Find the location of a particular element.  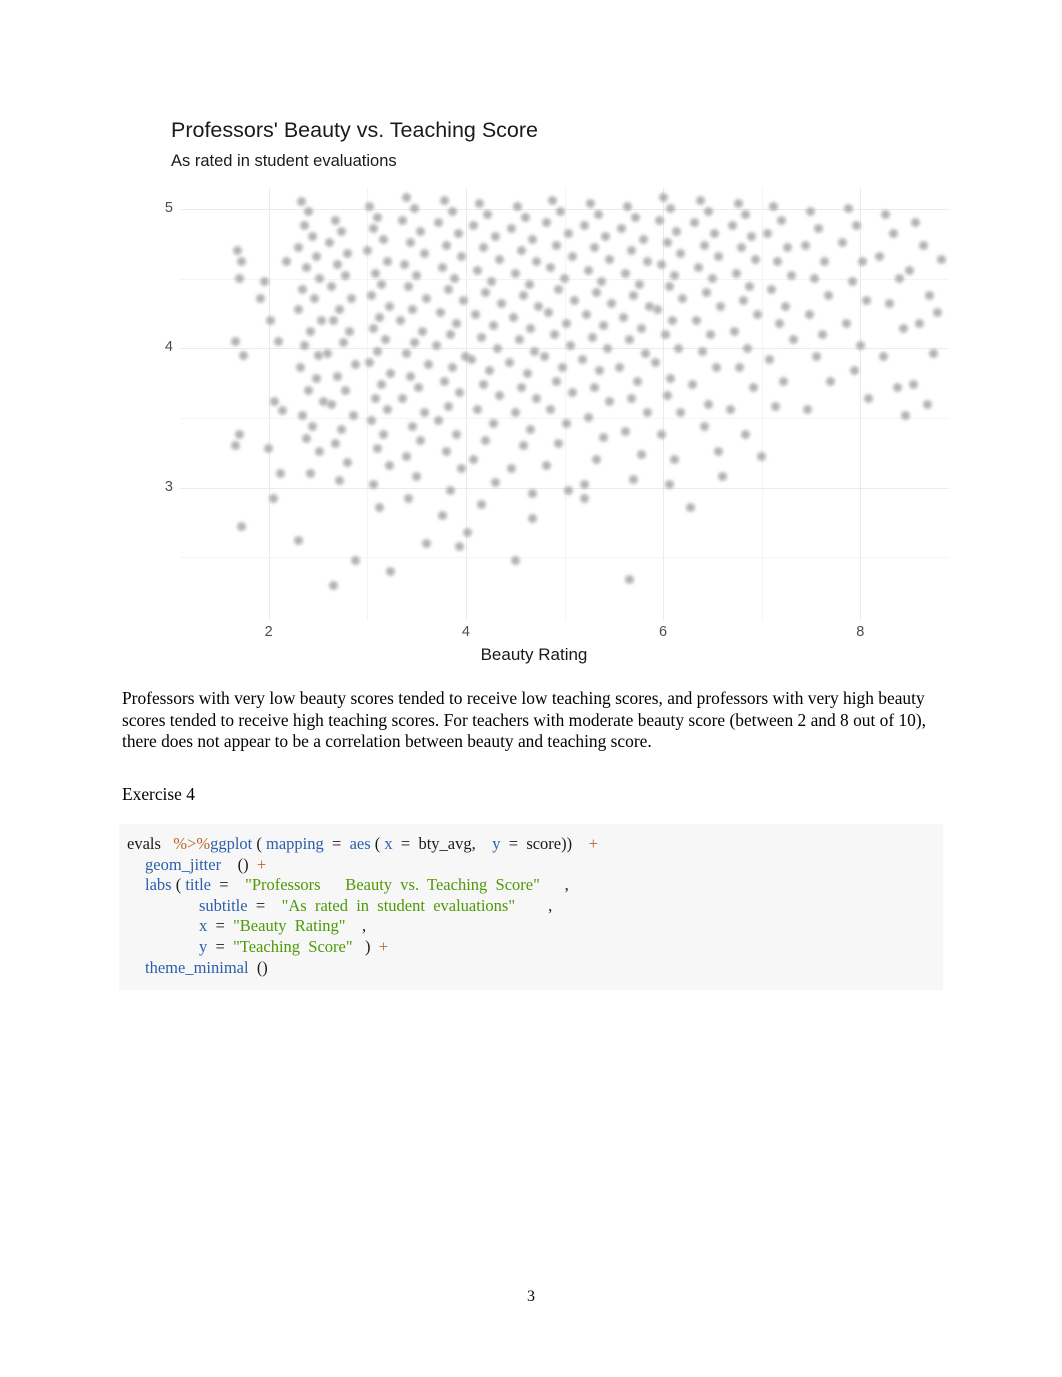

code-token-fn: aes is located at coordinates (360, 843).